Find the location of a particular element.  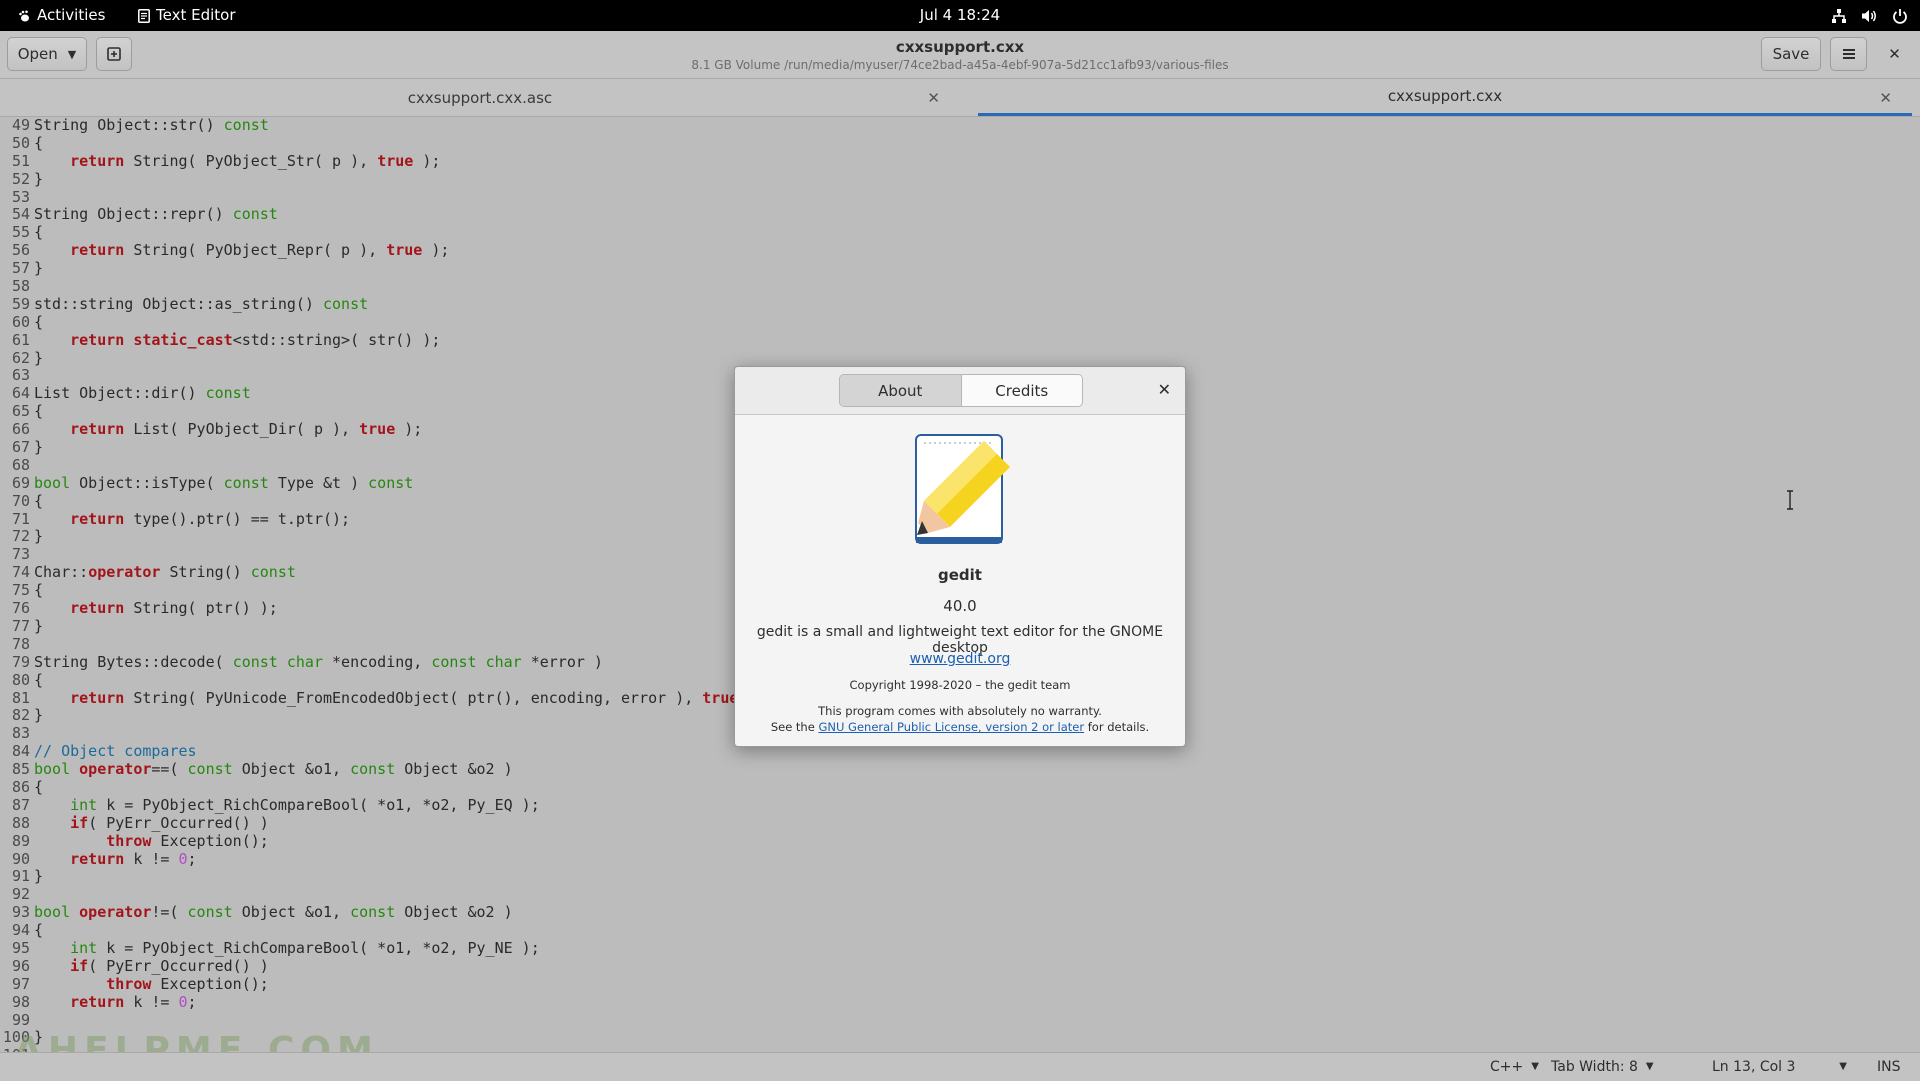

line-number: 49 is located at coordinates (20, 125).